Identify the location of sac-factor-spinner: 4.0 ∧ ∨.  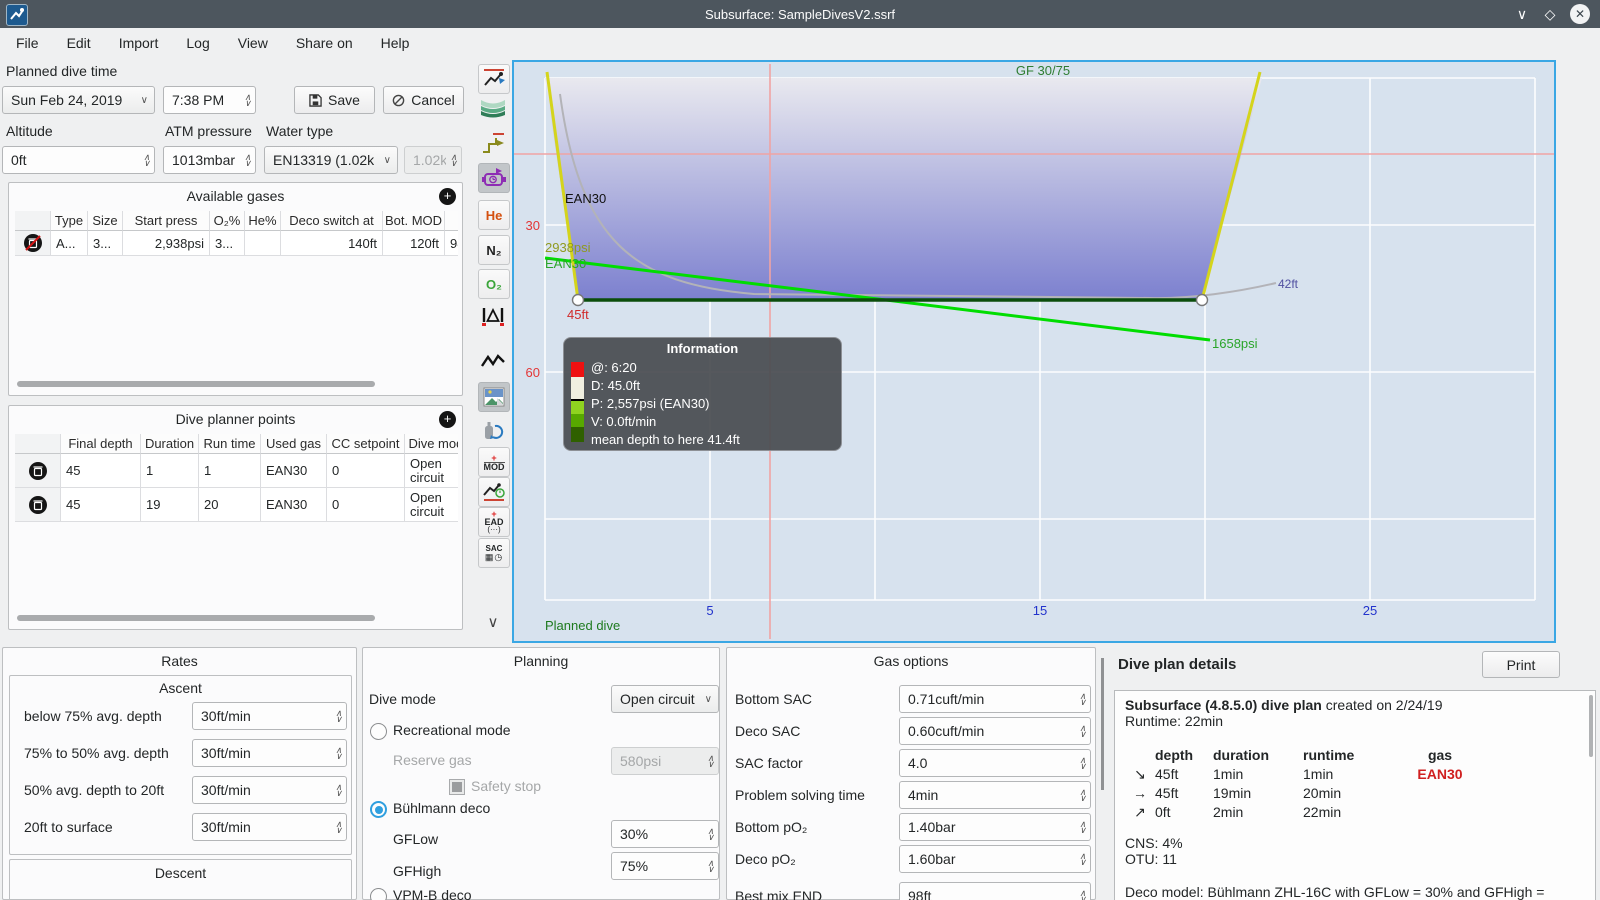
(995, 763).